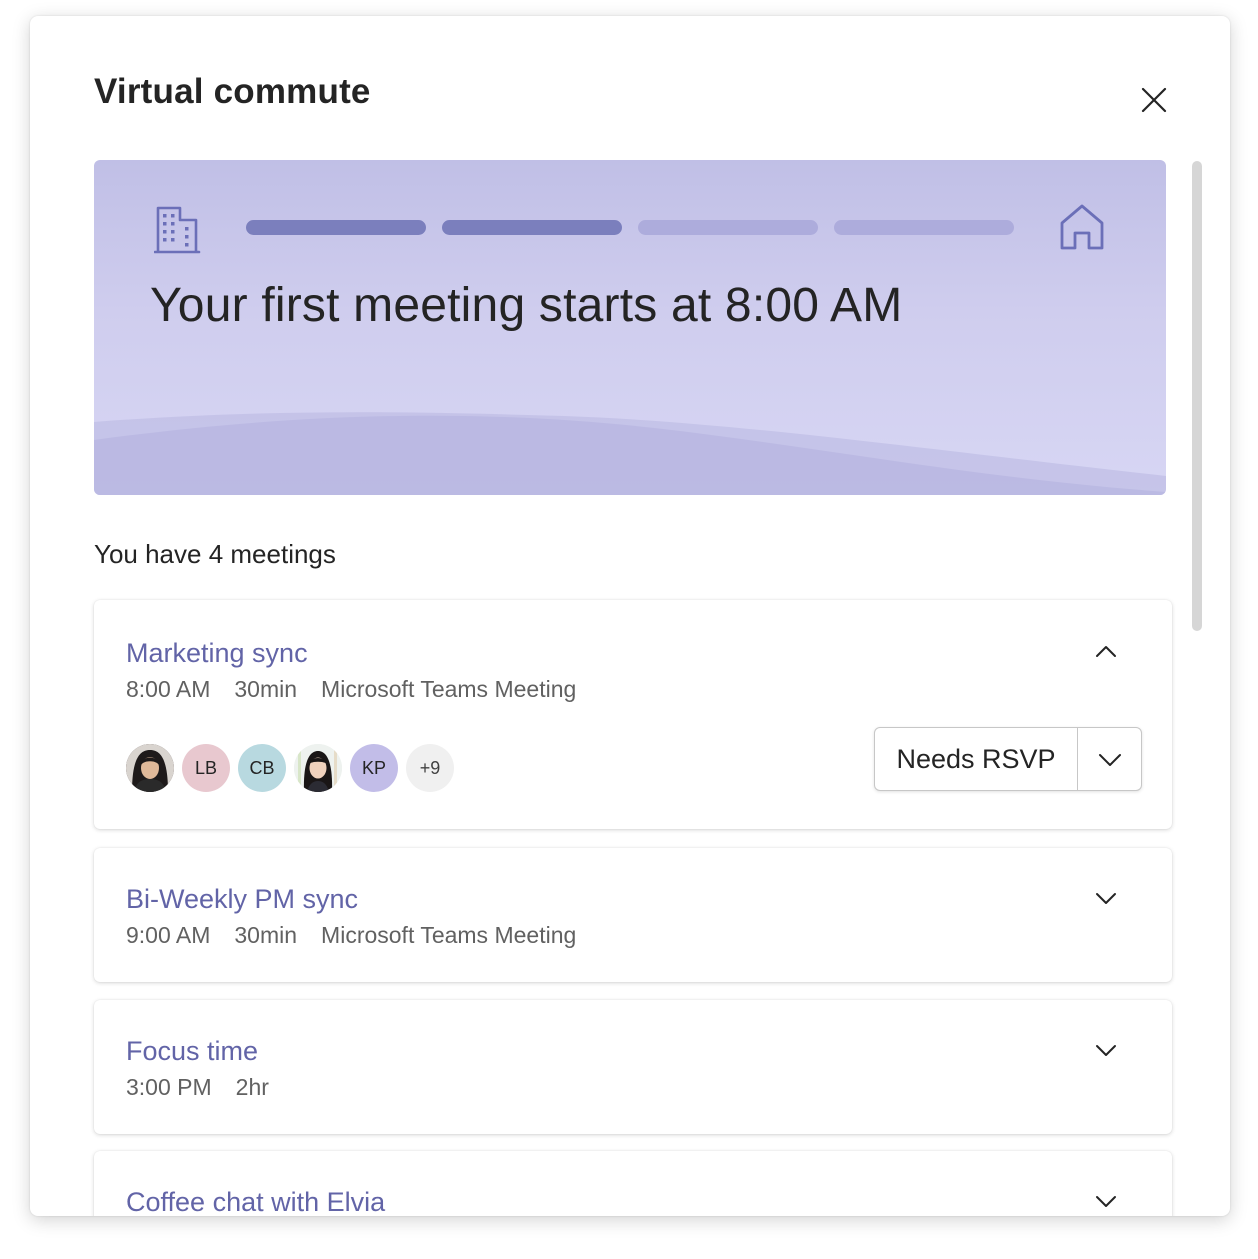 This screenshot has height=1259, width=1258. What do you see at coordinates (168, 935) in the screenshot?
I see `meeting-time: 9:00 AM` at bounding box center [168, 935].